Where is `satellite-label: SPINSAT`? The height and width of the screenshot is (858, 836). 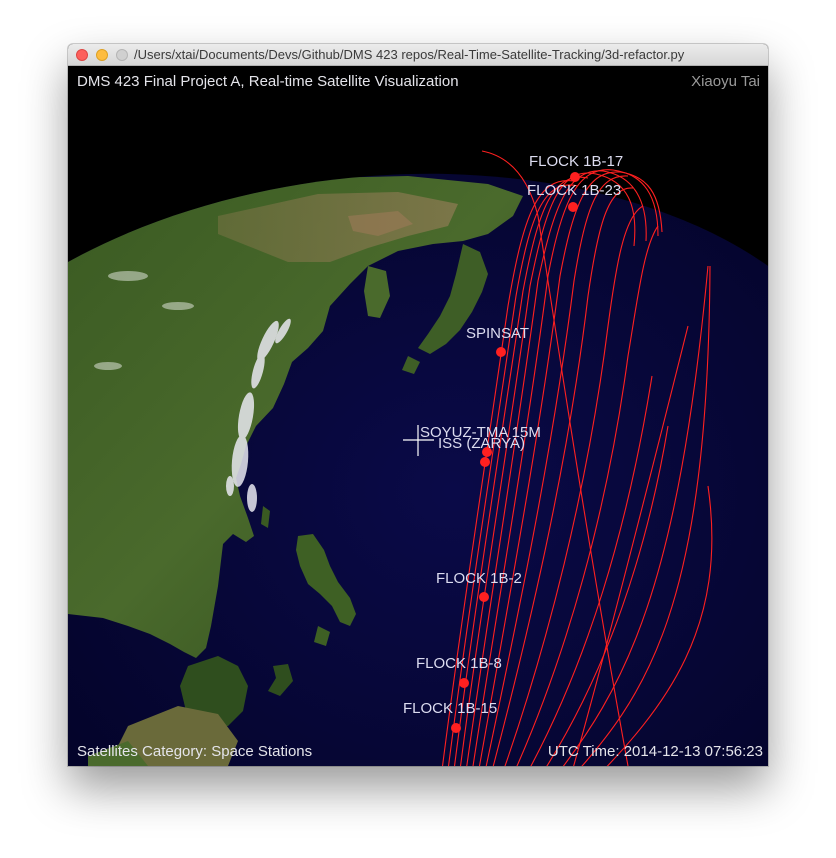 satellite-label: SPINSAT is located at coordinates (497, 333).